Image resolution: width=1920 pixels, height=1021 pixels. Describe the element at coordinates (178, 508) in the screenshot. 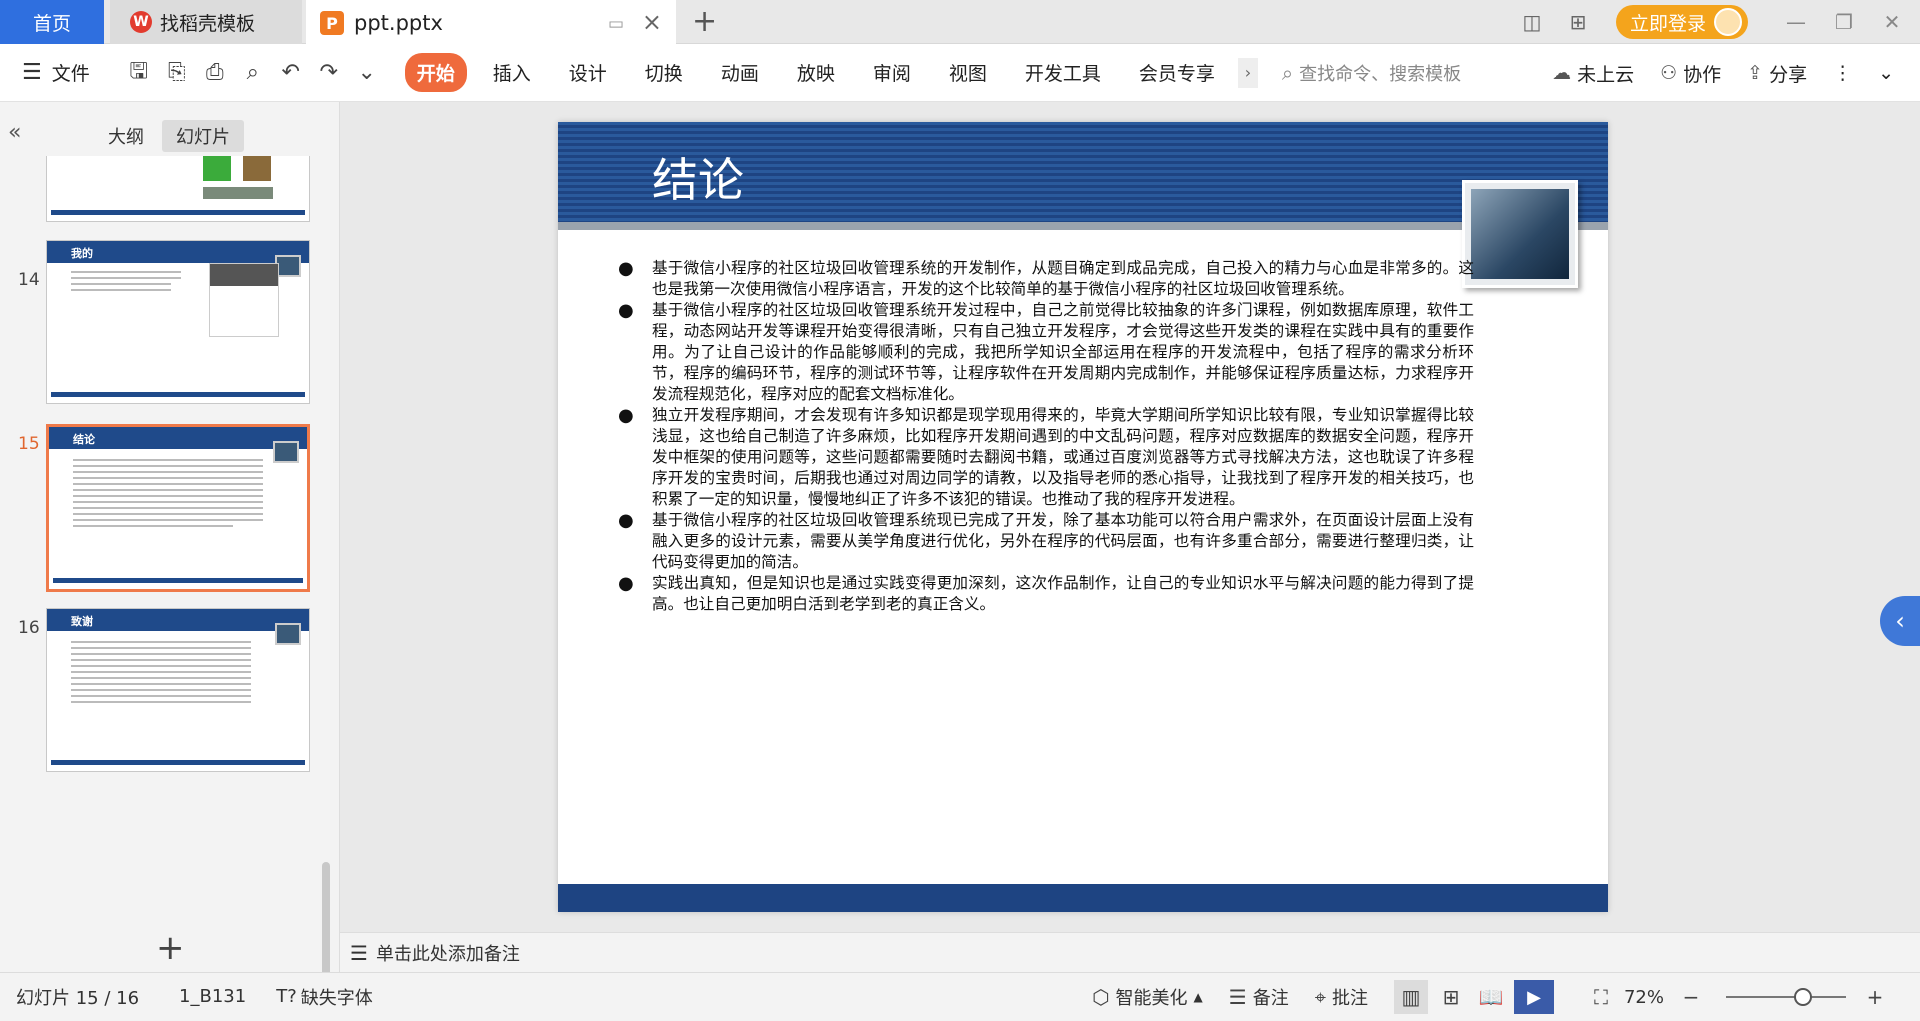

I see `slide-thumbnail-selected: 结论` at that location.